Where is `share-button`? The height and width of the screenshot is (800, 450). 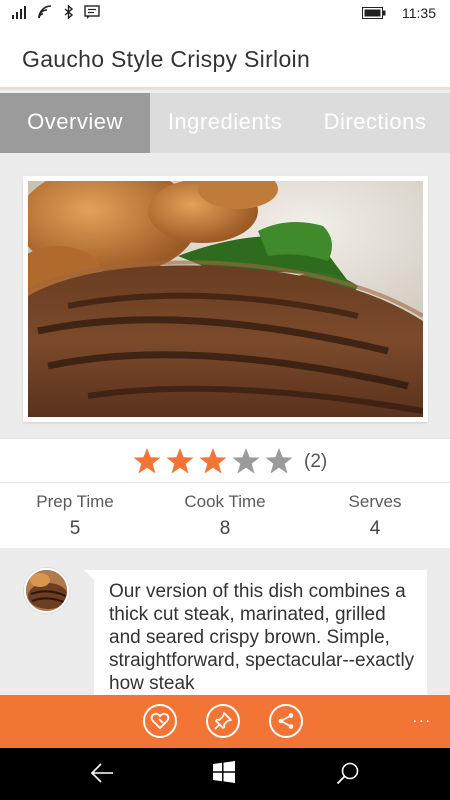 share-button is located at coordinates (286, 721).